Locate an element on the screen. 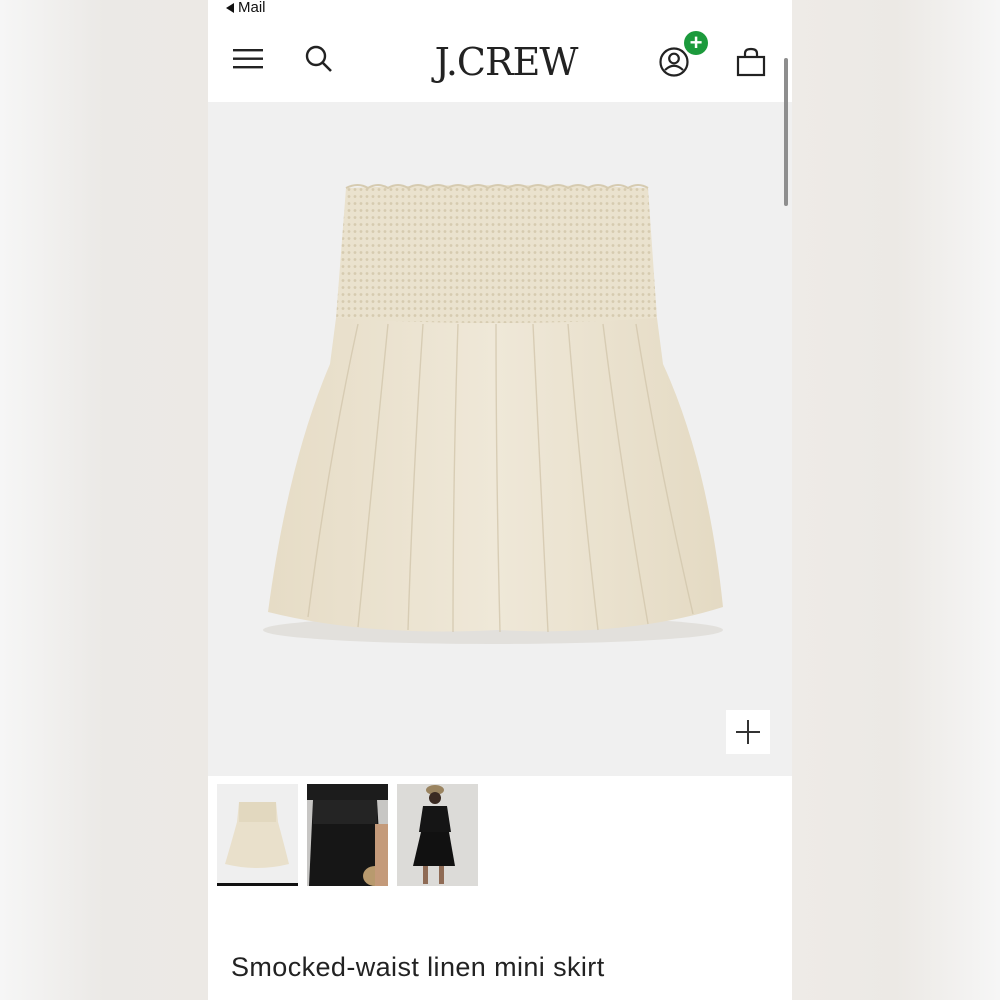 The image size is (1000, 1000). skirt-thumbnail-image is located at coordinates (257, 835).